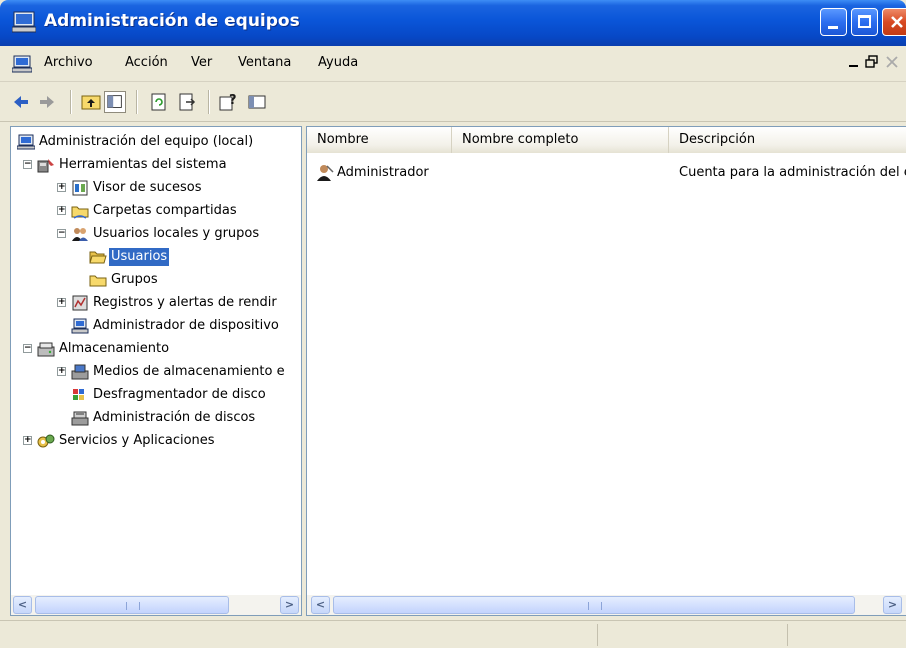  Describe the element at coordinates (78, 394) in the screenshot. I see `defrag-icon` at that location.